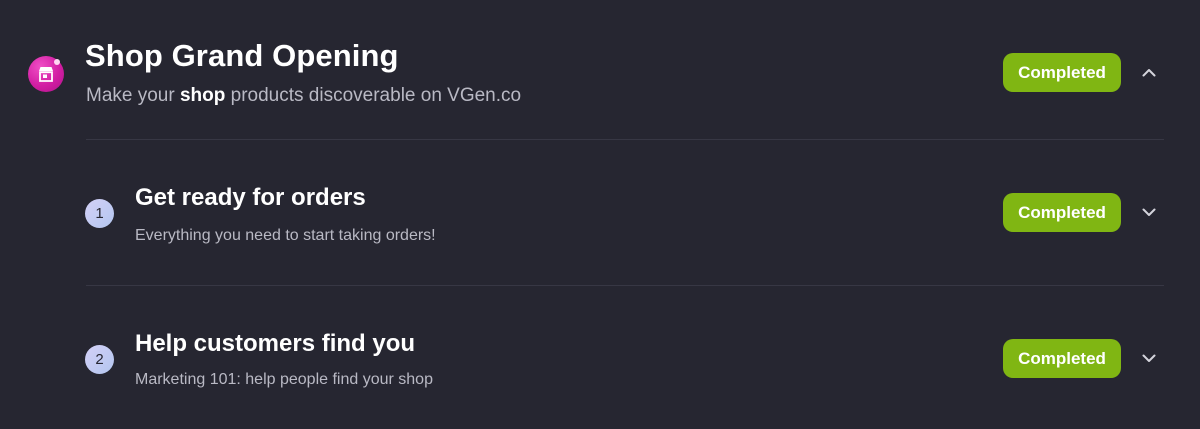 The height and width of the screenshot is (429, 1200). I want to click on step-title: Help customers find you, so click(275, 343).